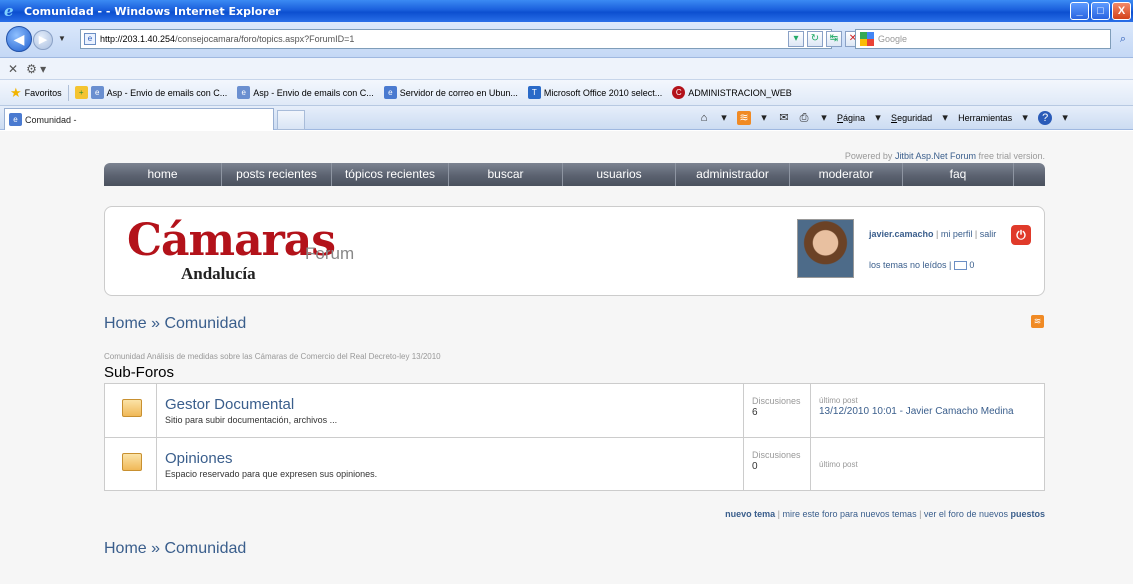  Describe the element at coordinates (733, 174) in the screenshot. I see `nav-administrador: administrador` at that location.